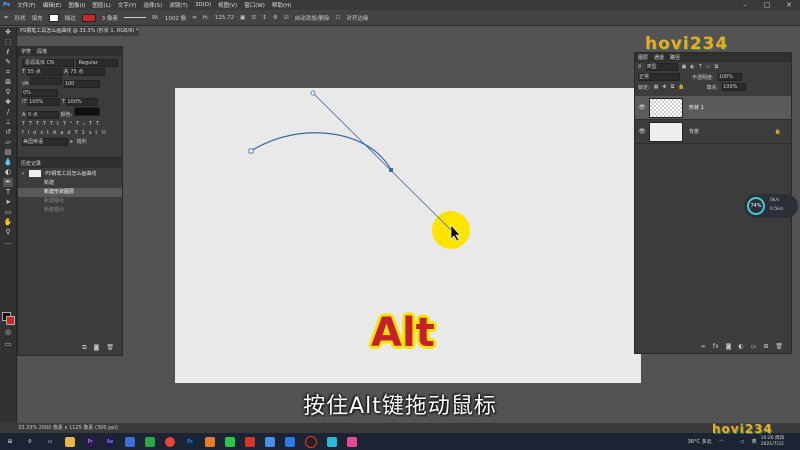 This screenshot has height=450, width=800. What do you see at coordinates (722, 442) in the screenshot?
I see `wifi-icon: ◠` at bounding box center [722, 442].